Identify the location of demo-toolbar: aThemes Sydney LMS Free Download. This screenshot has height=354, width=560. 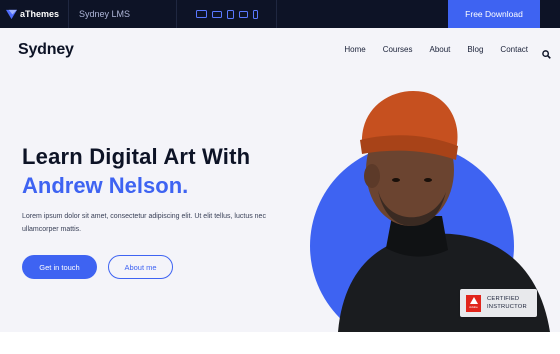
(280, 14).